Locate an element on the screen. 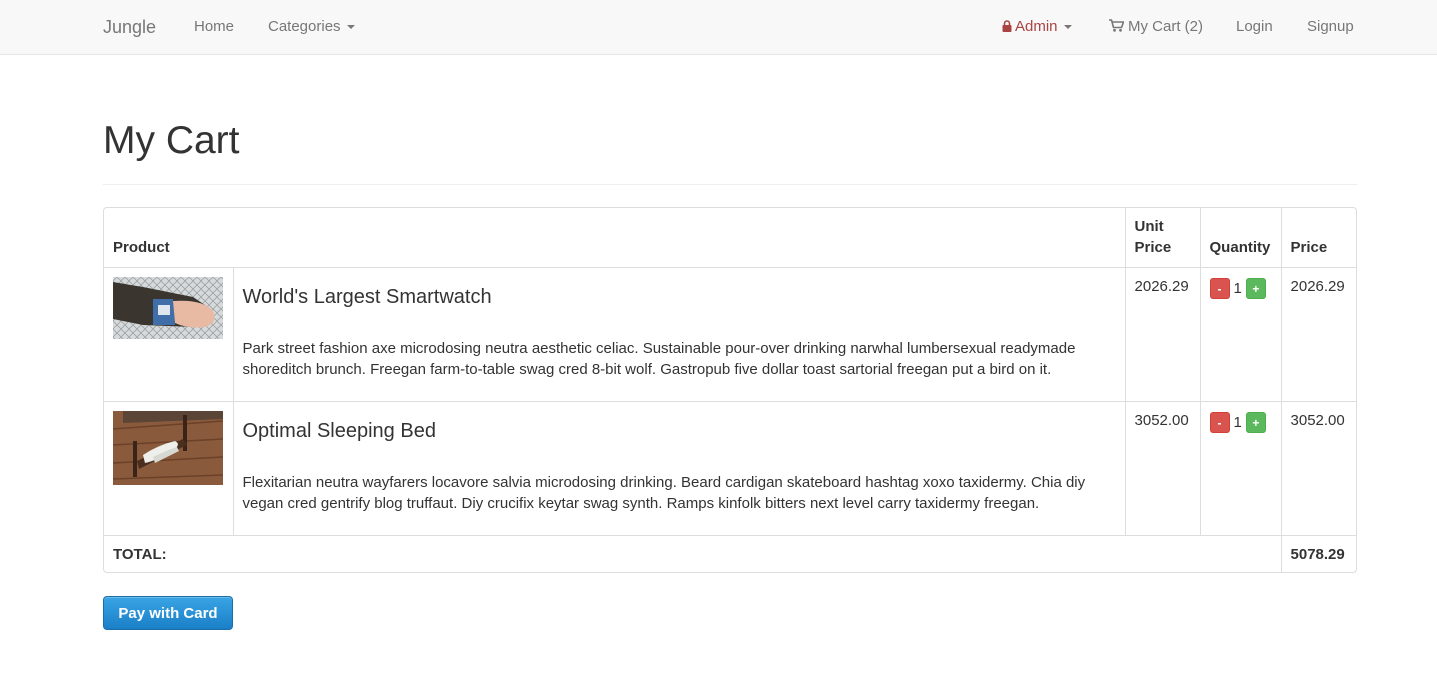 The width and height of the screenshot is (1437, 687). unit-price-cell: 3052.00 is located at coordinates (1162, 468).